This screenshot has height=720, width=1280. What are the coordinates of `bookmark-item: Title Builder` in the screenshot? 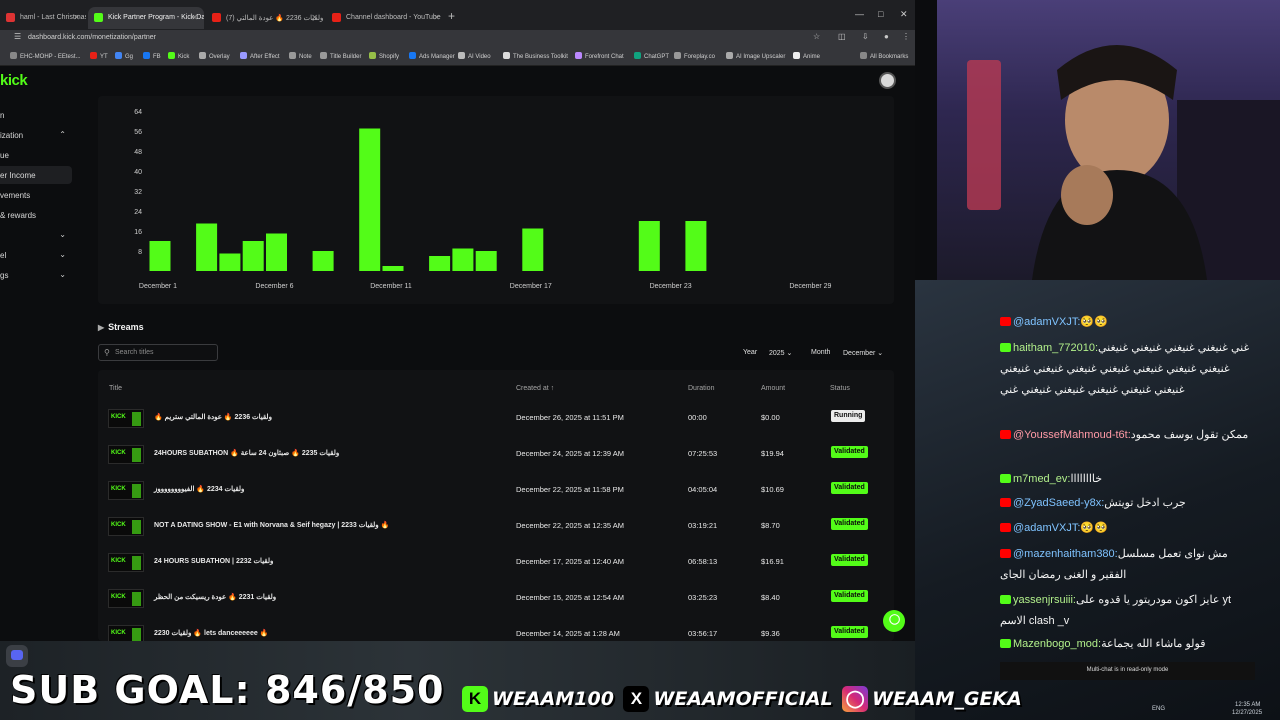 It's located at (340, 56).